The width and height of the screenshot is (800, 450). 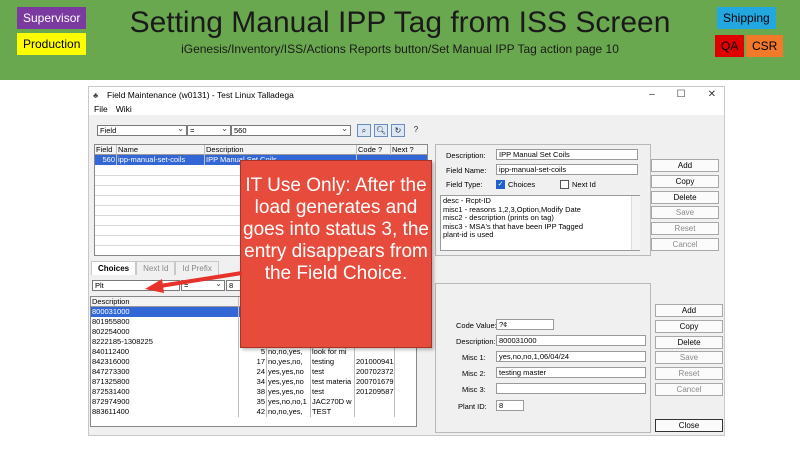 I want to click on choice-cell-misc1: yes,no,no,1, so click(x=289, y=402).